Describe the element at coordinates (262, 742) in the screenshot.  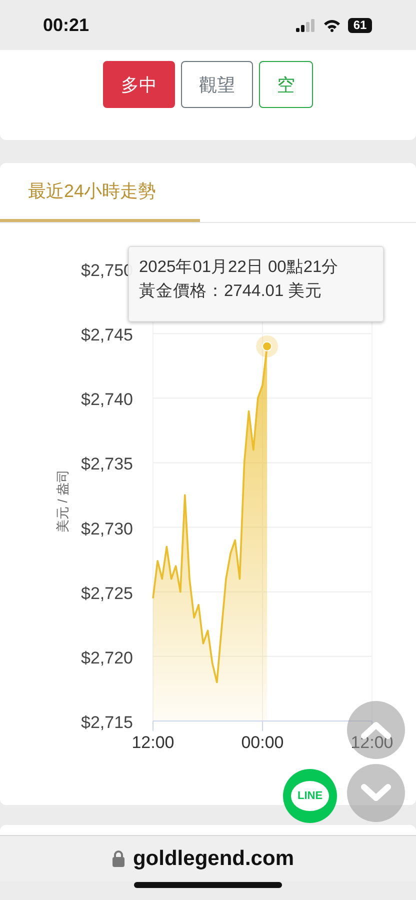
I see `x-tick-label: 00:00` at that location.